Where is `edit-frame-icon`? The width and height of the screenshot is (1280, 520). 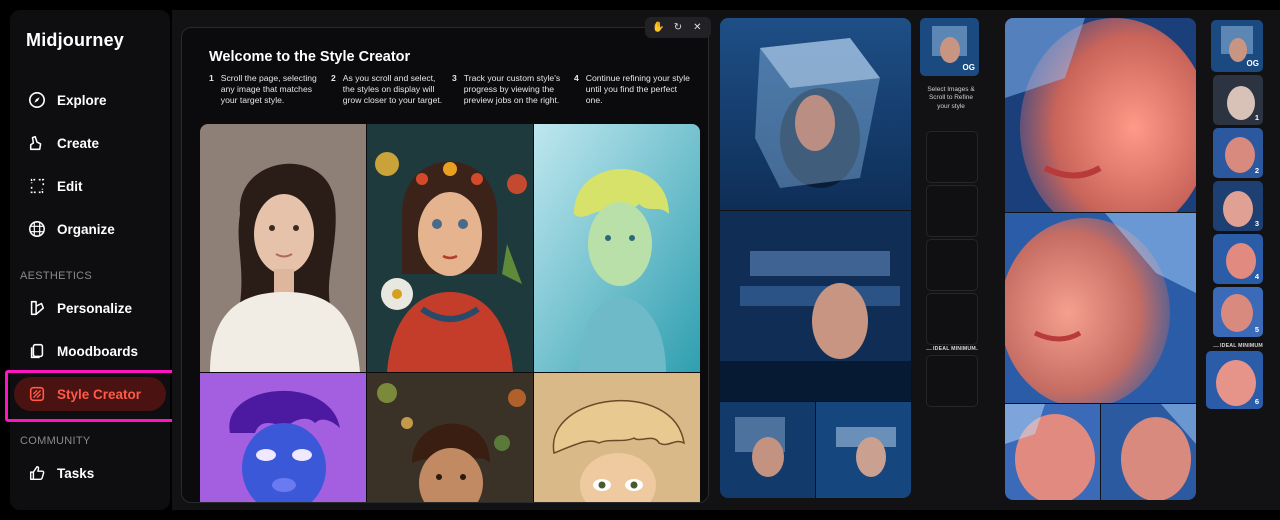
edit-frame-icon is located at coordinates (37, 186).